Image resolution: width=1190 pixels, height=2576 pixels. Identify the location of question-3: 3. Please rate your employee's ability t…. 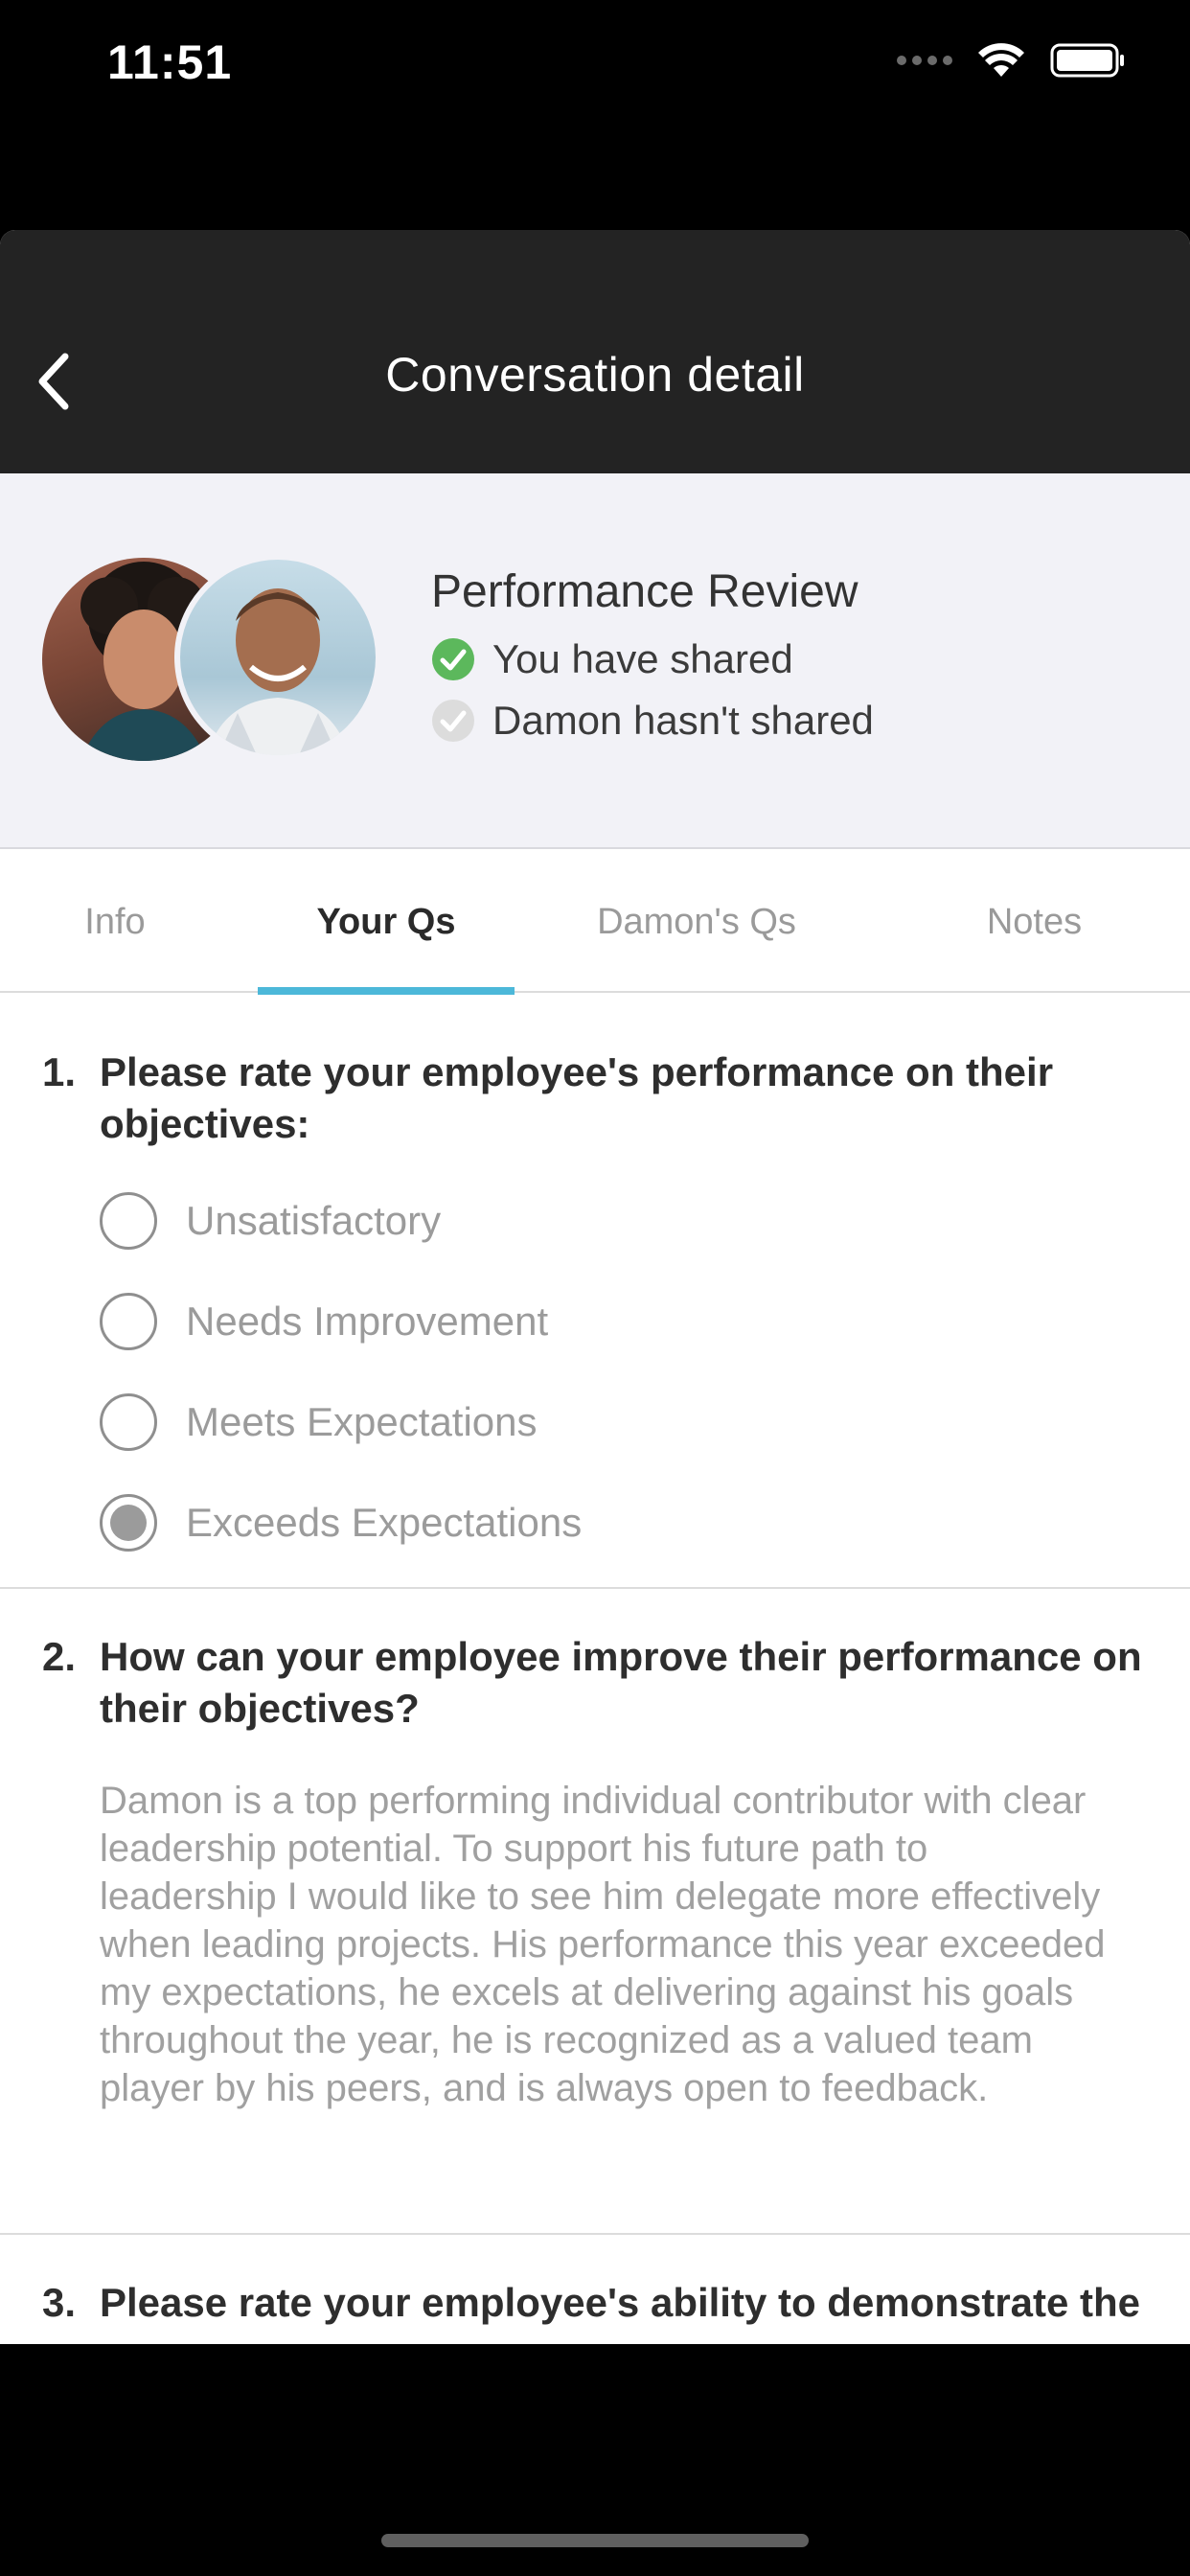
(595, 2289).